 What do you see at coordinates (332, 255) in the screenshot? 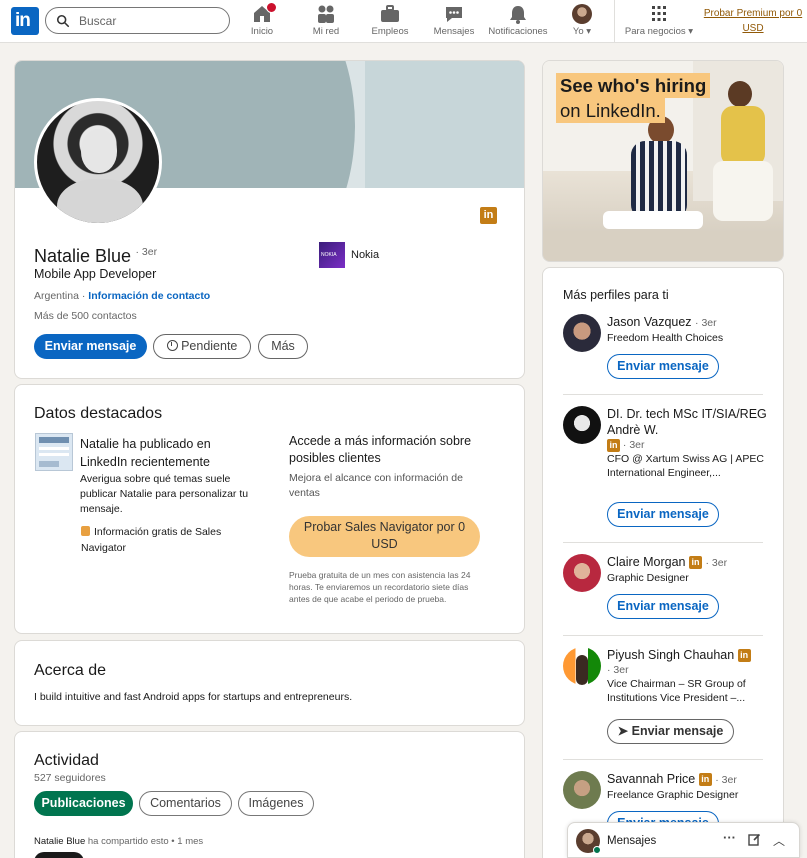
I see `company-logo: NOKIA` at bounding box center [332, 255].